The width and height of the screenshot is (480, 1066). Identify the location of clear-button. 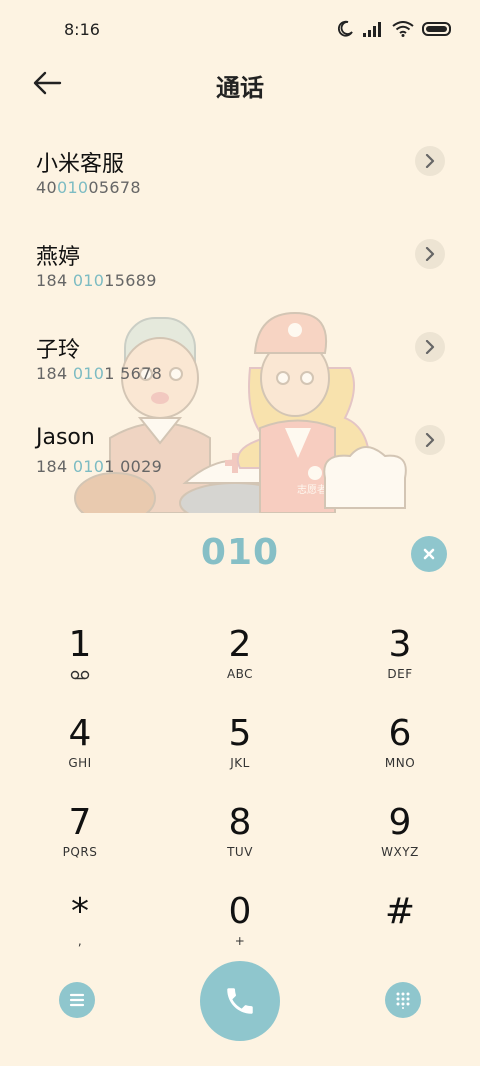
(429, 554).